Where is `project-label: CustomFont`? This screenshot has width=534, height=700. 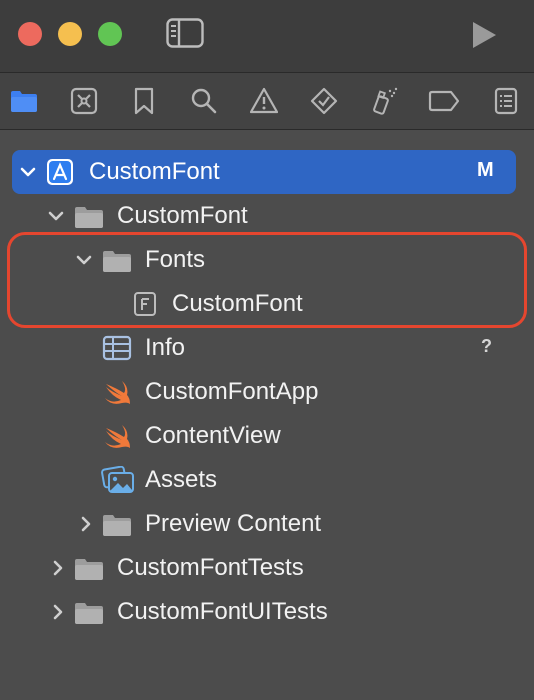 project-label: CustomFont is located at coordinates (154, 171).